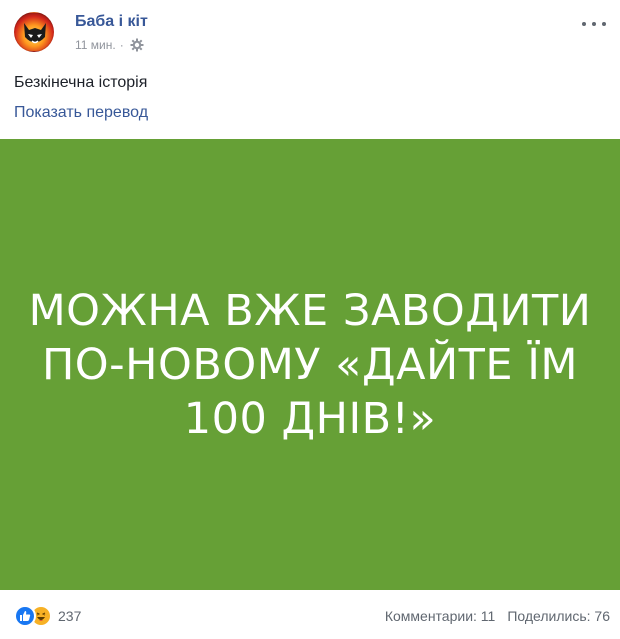 This screenshot has height=639, width=620. What do you see at coordinates (558, 616) in the screenshot?
I see `shares-count-link: Поделились: 76` at bounding box center [558, 616].